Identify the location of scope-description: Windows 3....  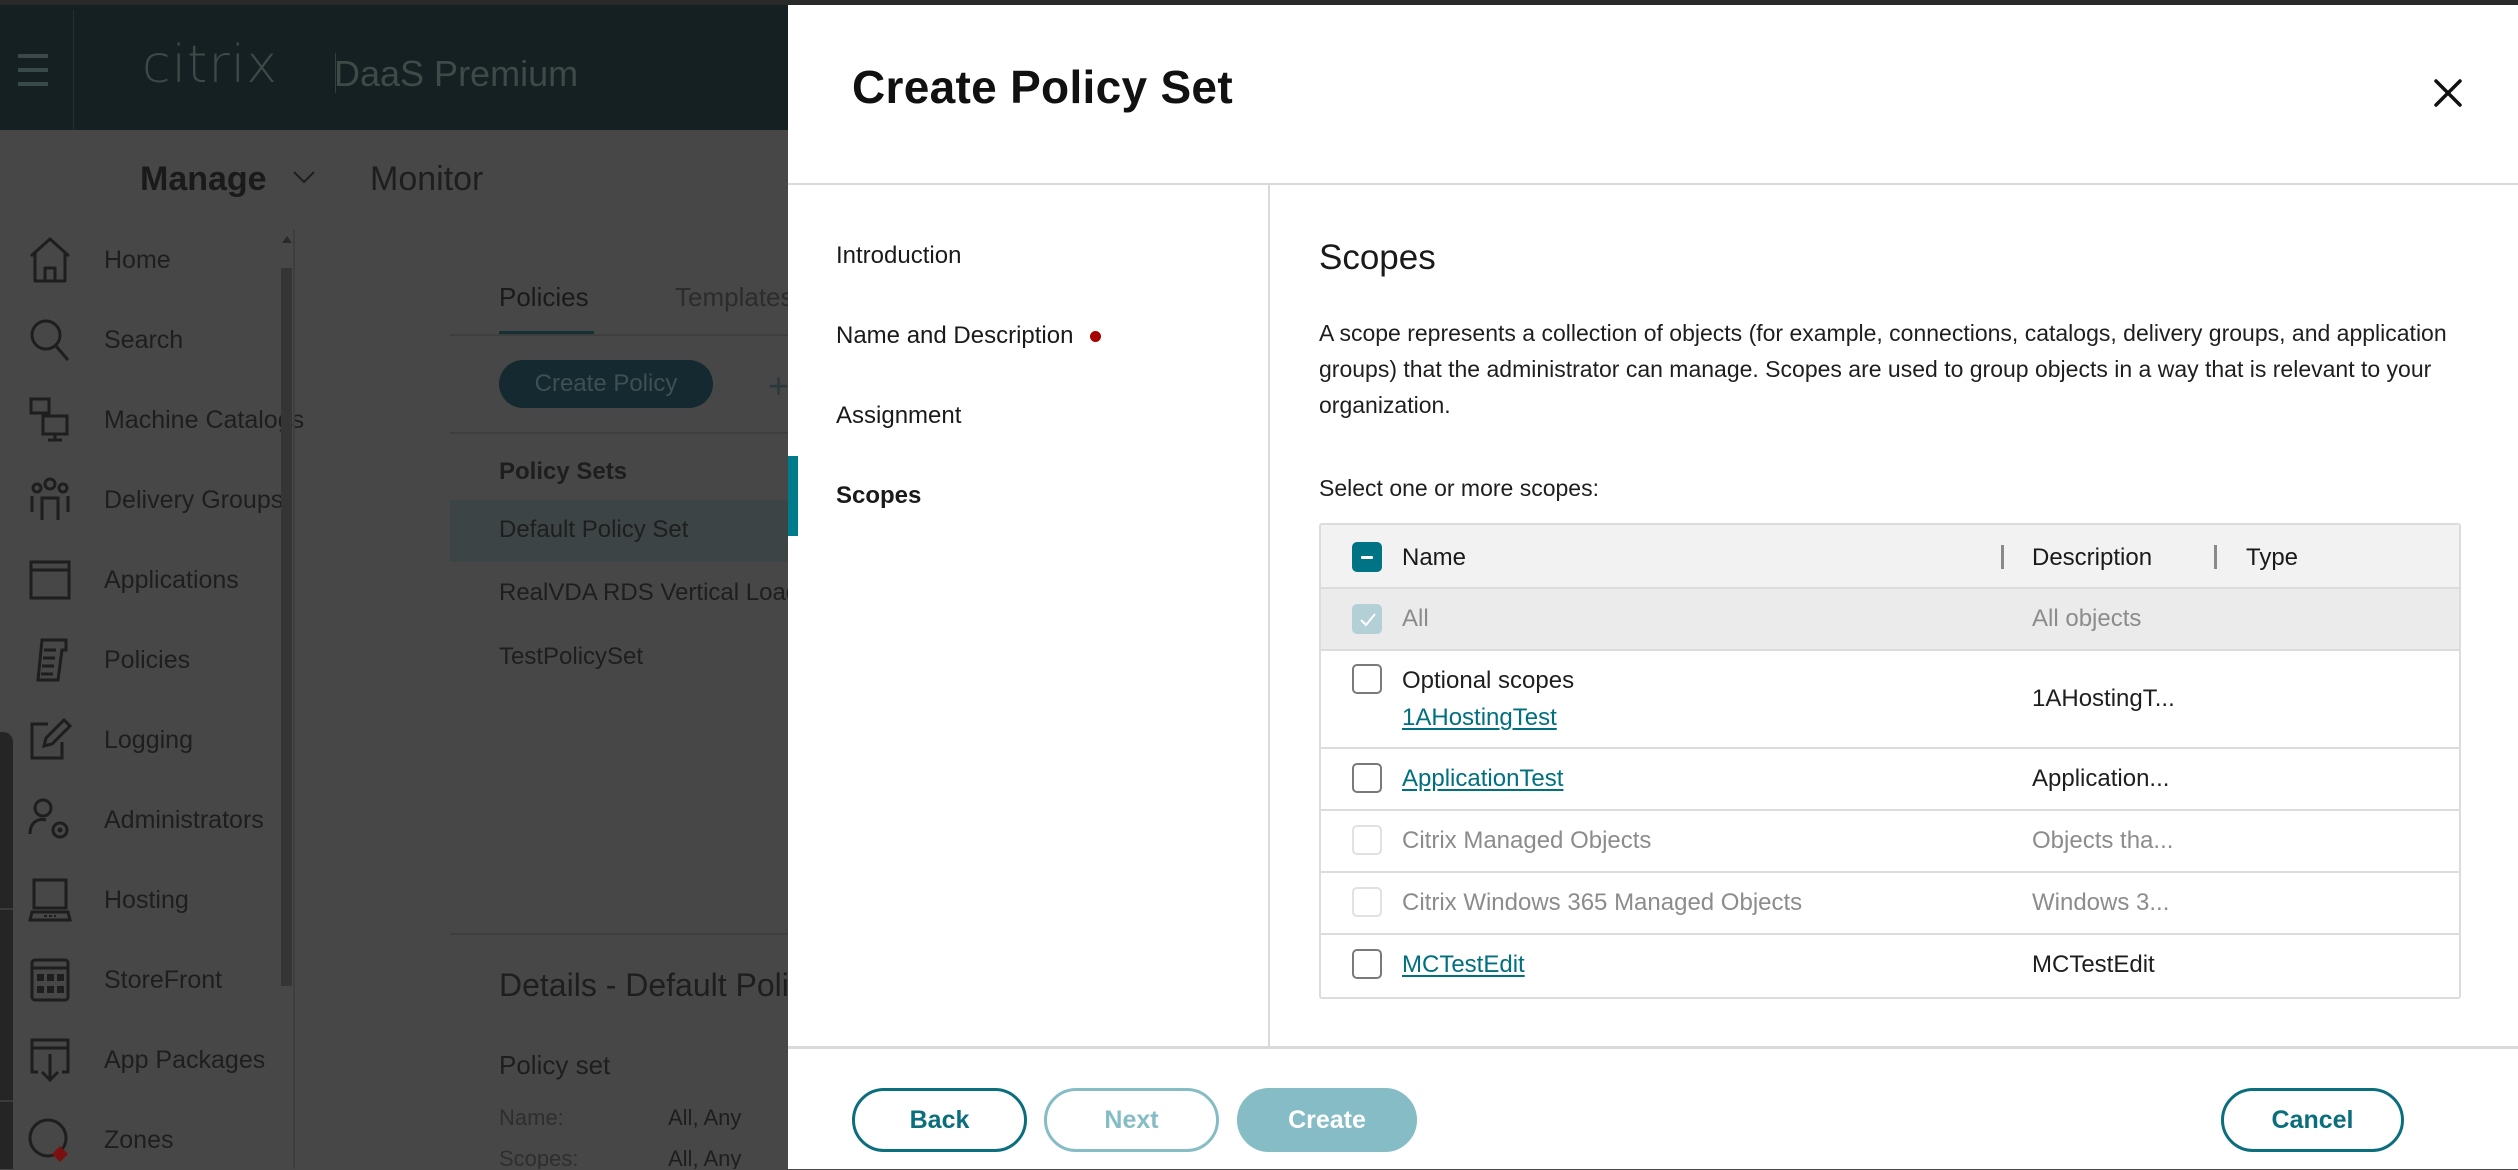
(2101, 902).